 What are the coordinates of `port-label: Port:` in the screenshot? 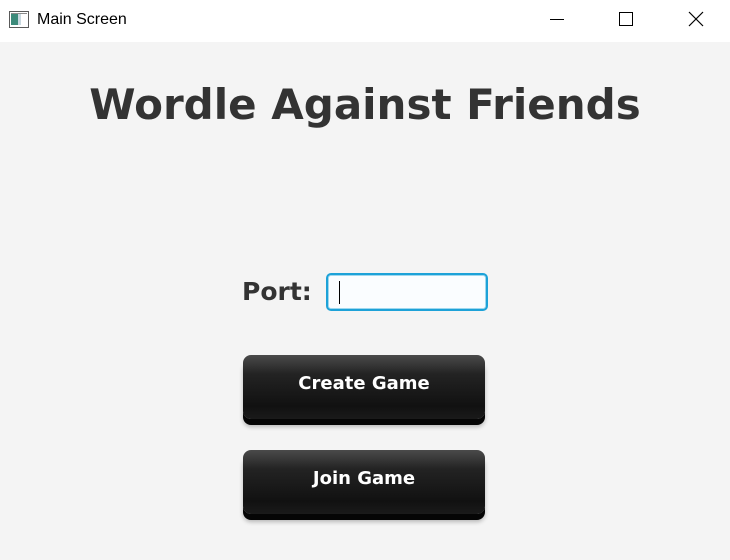 It's located at (277, 291).